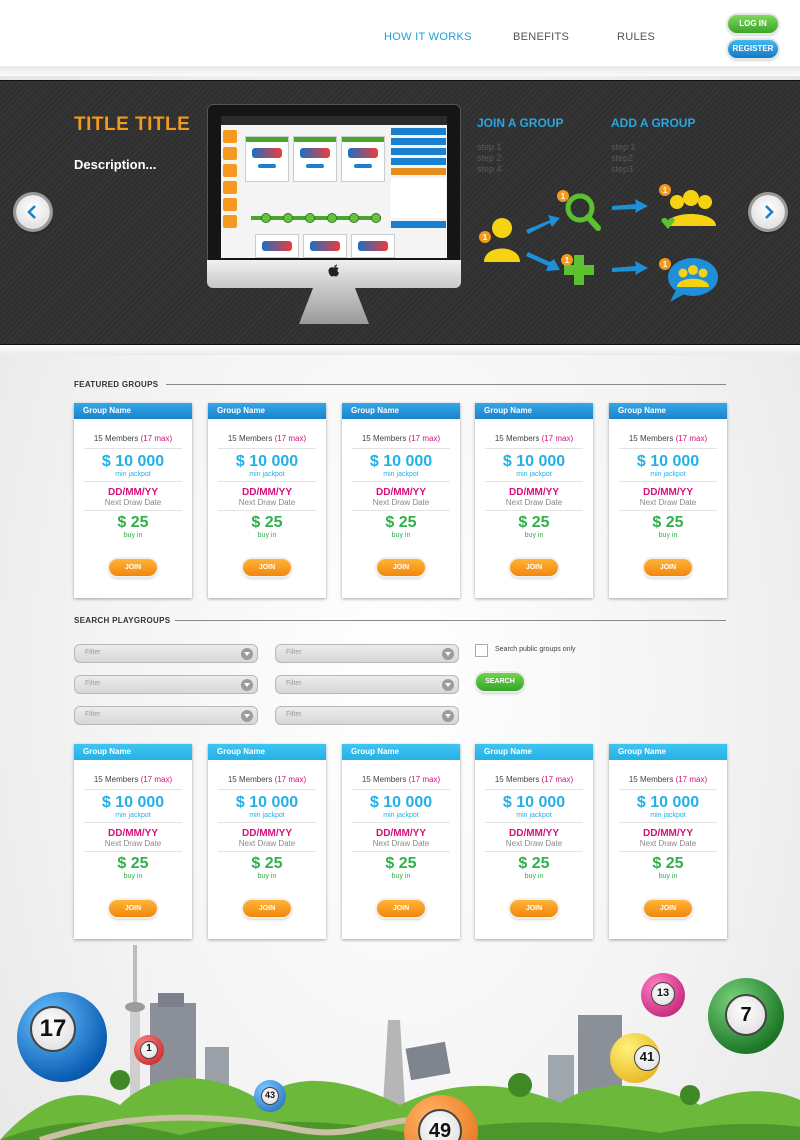  What do you see at coordinates (579, 210) in the screenshot?
I see `magnifier-icon: 1` at bounding box center [579, 210].